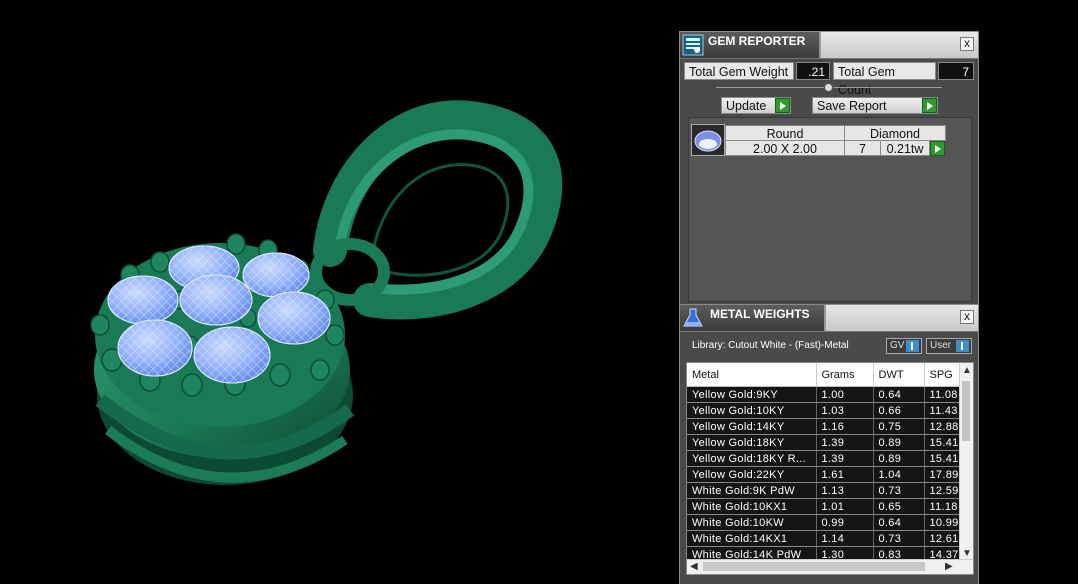  What do you see at coordinates (739, 71) in the screenshot?
I see `total-gem-weight-label: Total Gem Weight` at bounding box center [739, 71].